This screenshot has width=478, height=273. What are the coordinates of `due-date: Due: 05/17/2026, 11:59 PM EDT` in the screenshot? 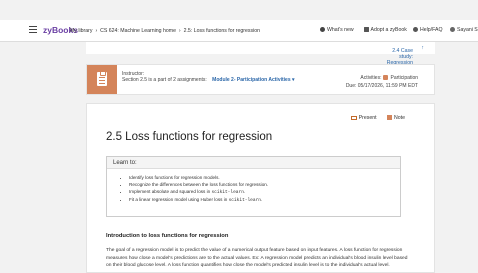 It's located at (381, 86).